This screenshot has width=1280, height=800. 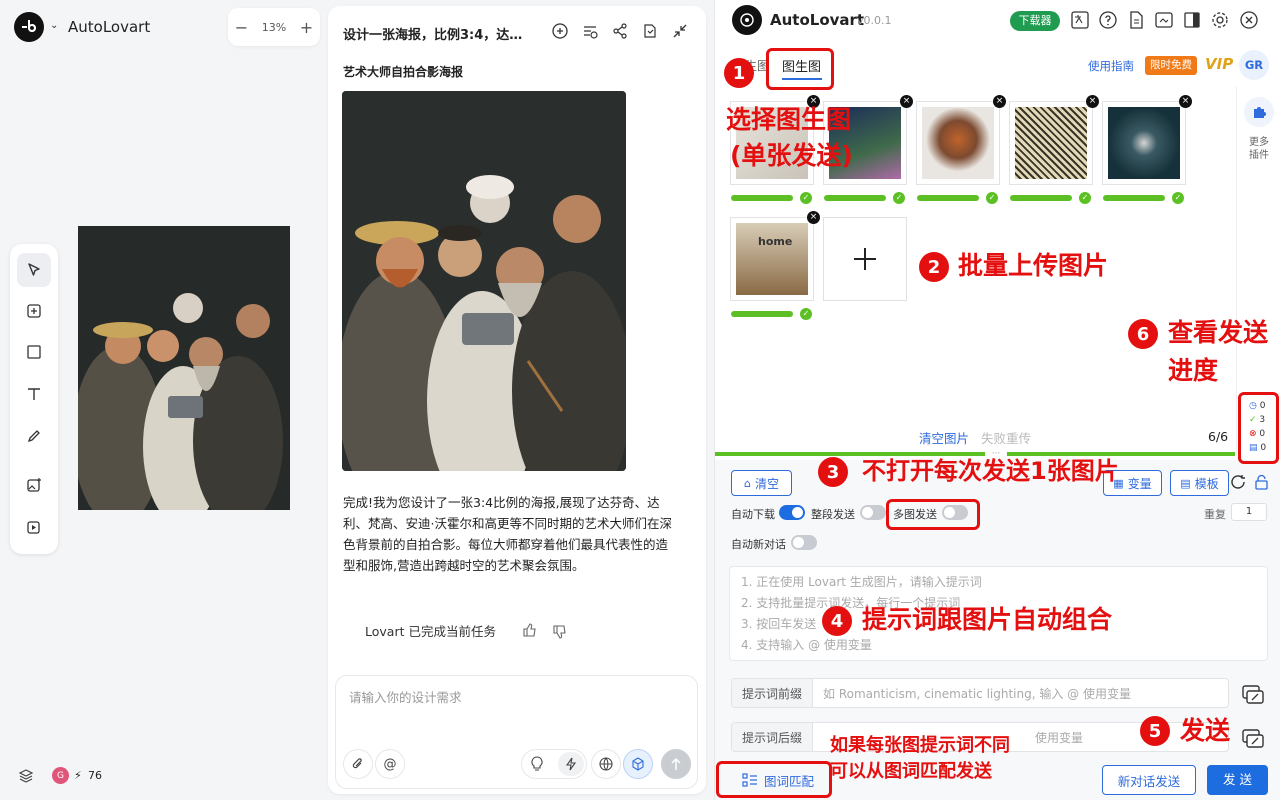 What do you see at coordinates (775, 241) in the screenshot?
I see `image-caption-home: home` at bounding box center [775, 241].